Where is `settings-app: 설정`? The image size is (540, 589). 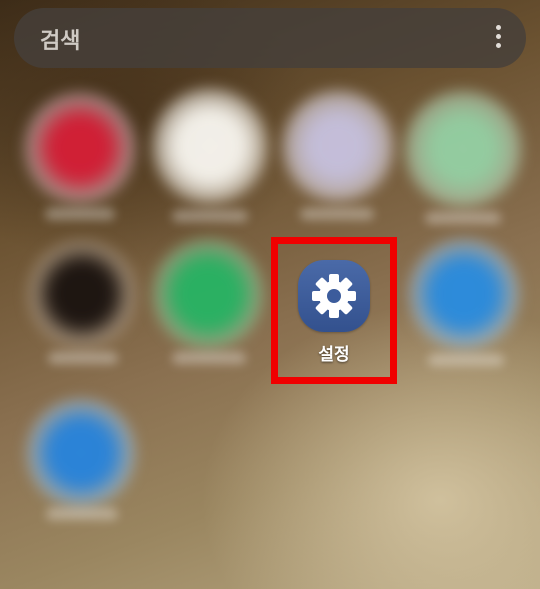
settings-app: 설정 is located at coordinates (334, 314).